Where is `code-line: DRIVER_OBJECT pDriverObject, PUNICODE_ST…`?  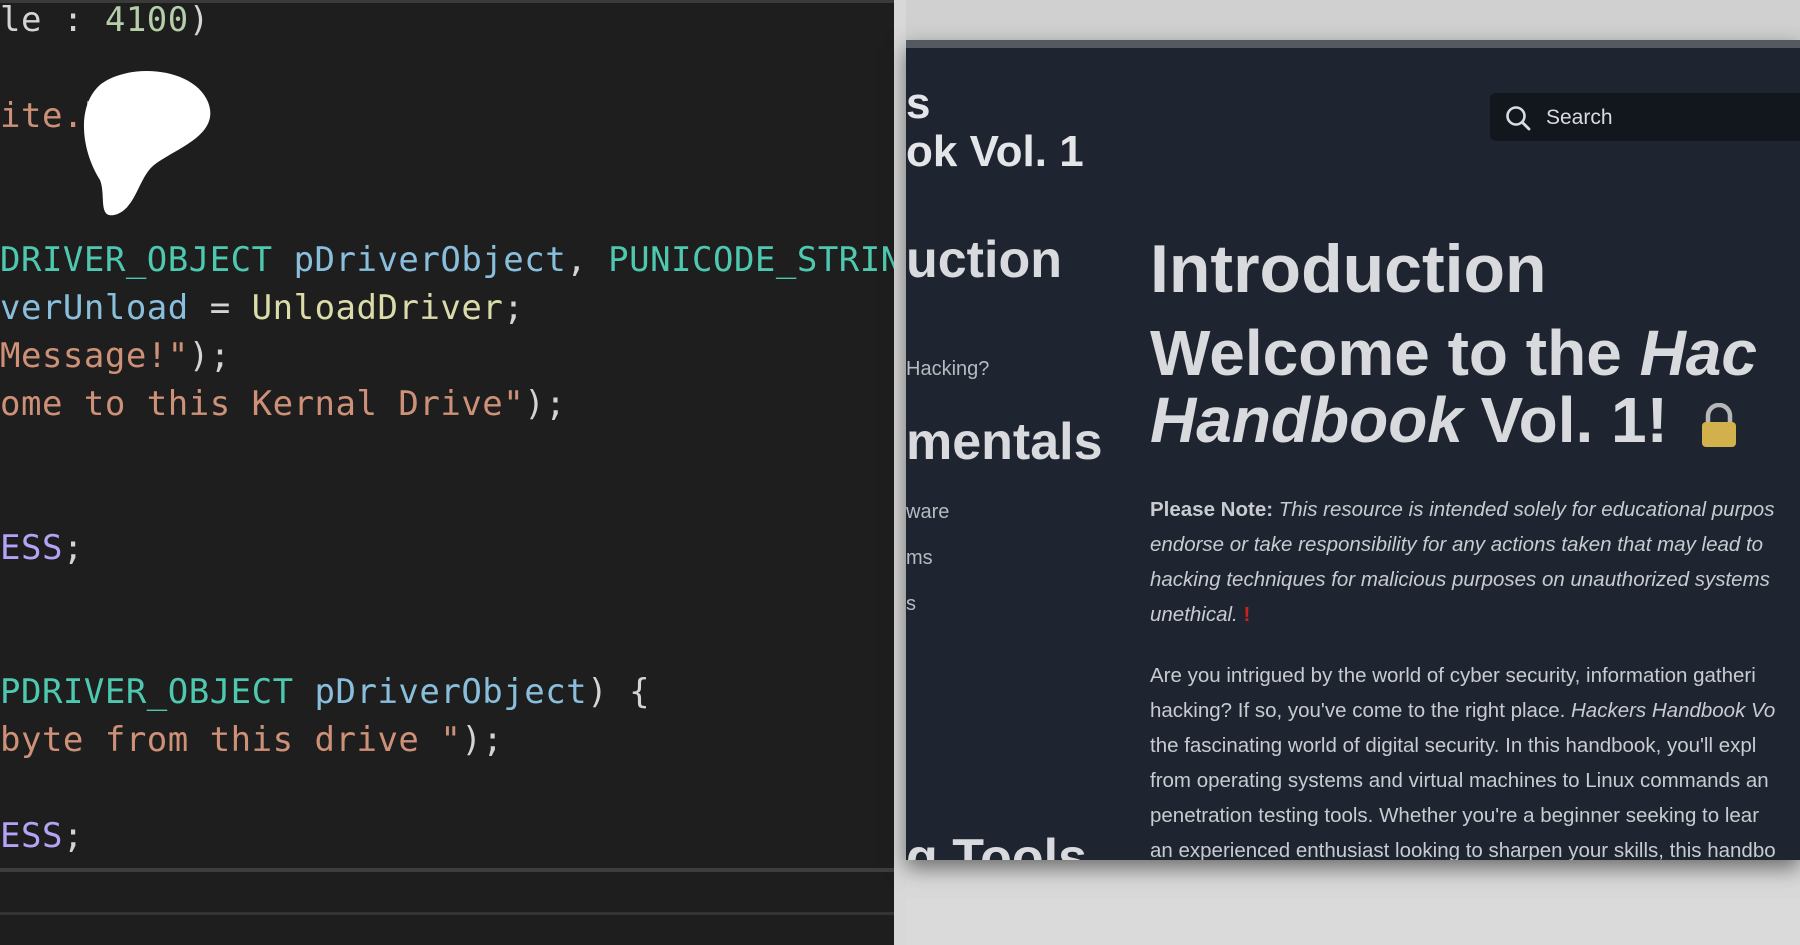 code-line: DRIVER_OBJECT pDriverObject, PUNICODE_ST… is located at coordinates (447, 260).